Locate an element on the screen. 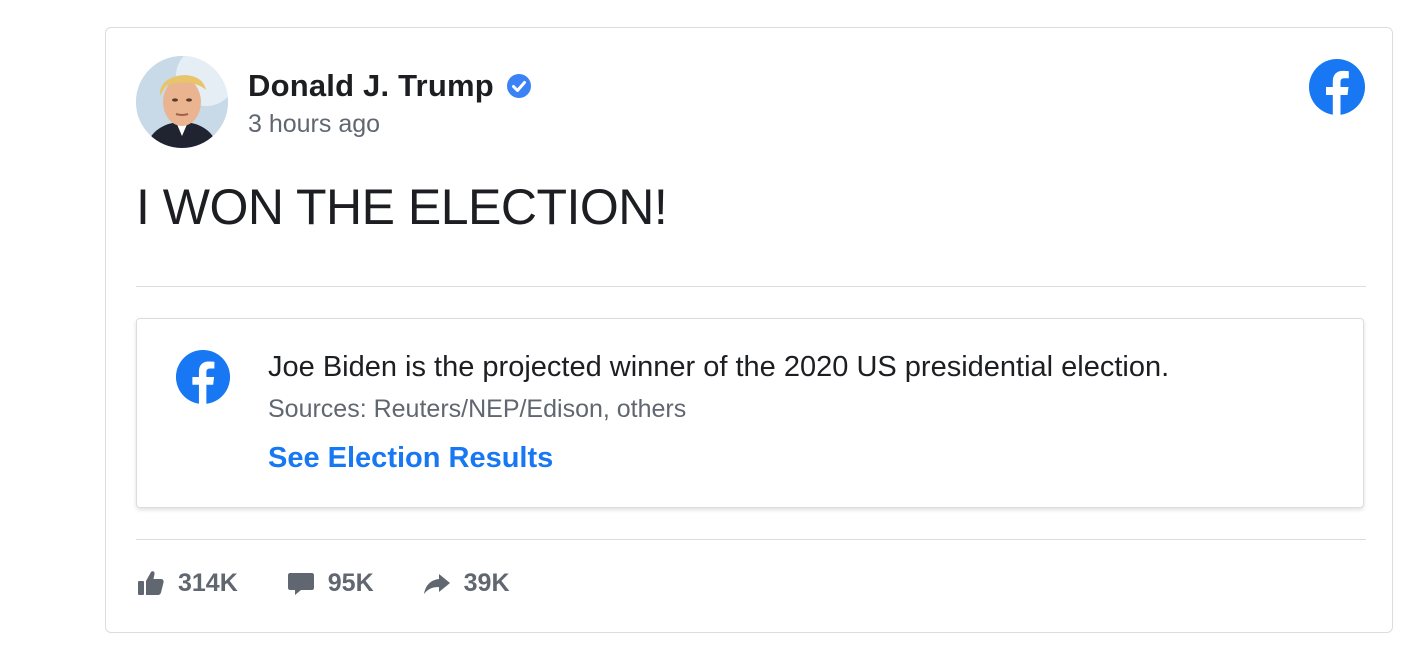 The height and width of the screenshot is (665, 1420). see-election-results-link: See Election Results is located at coordinates (410, 458).